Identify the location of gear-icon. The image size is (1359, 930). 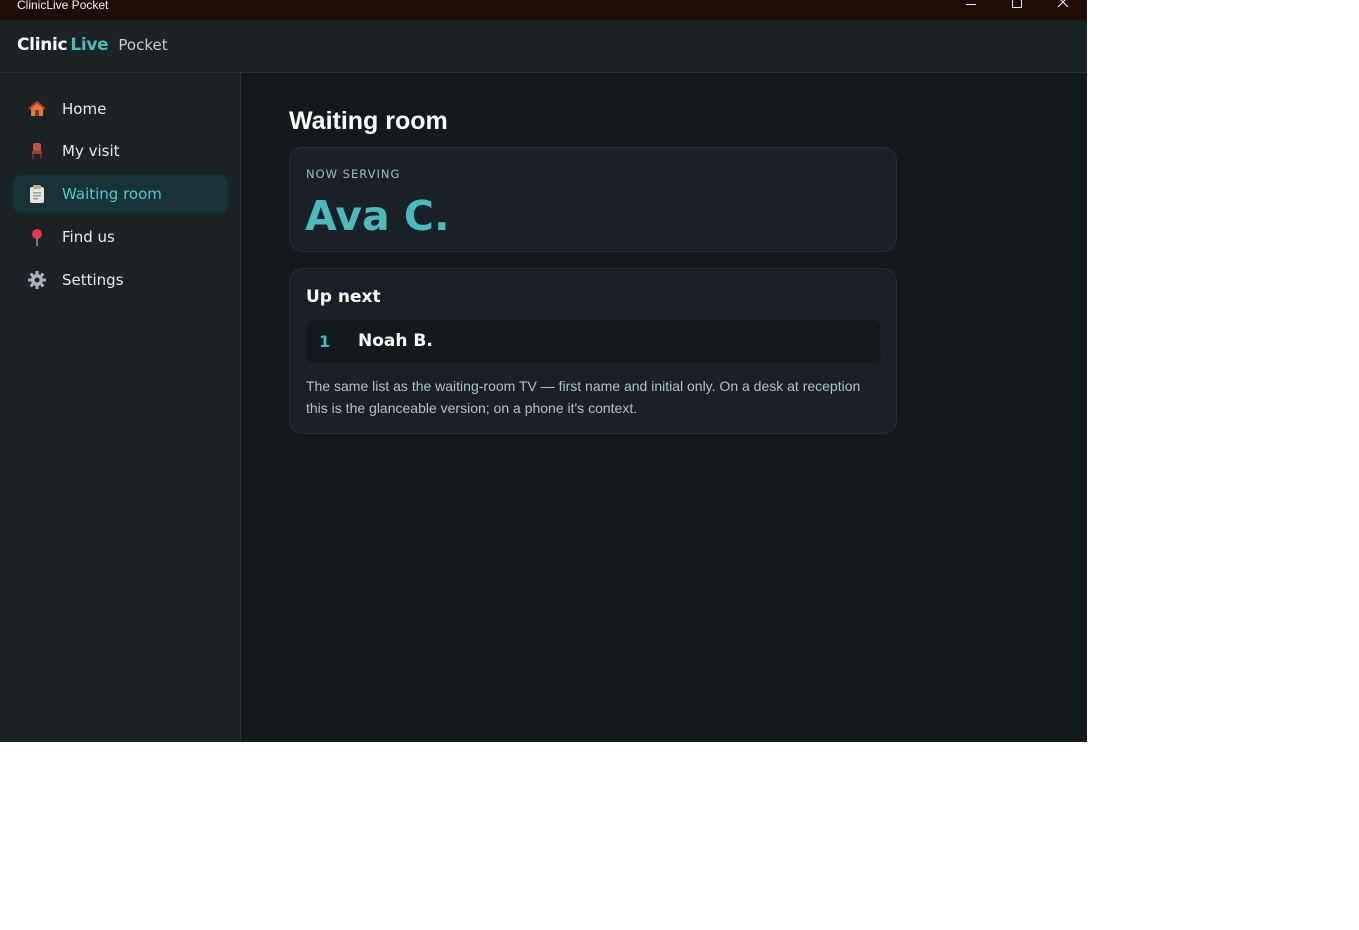
(37, 280).